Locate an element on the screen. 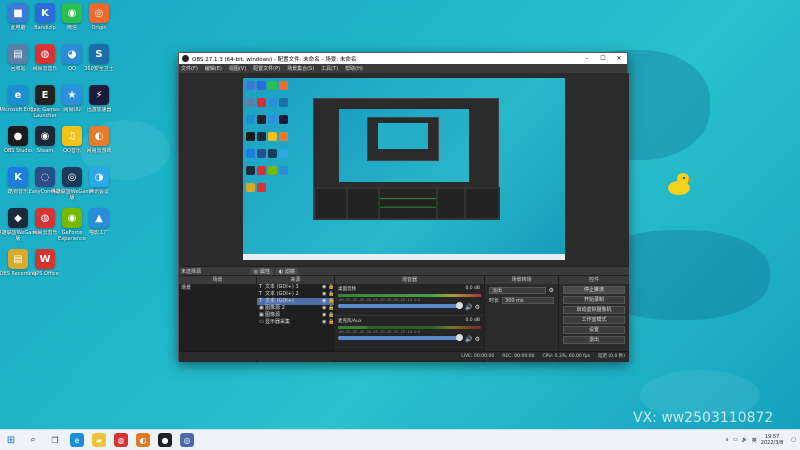 The image size is (800, 450). start-virtual-camera-button: 启动虚拟摄像机 is located at coordinates (594, 310).